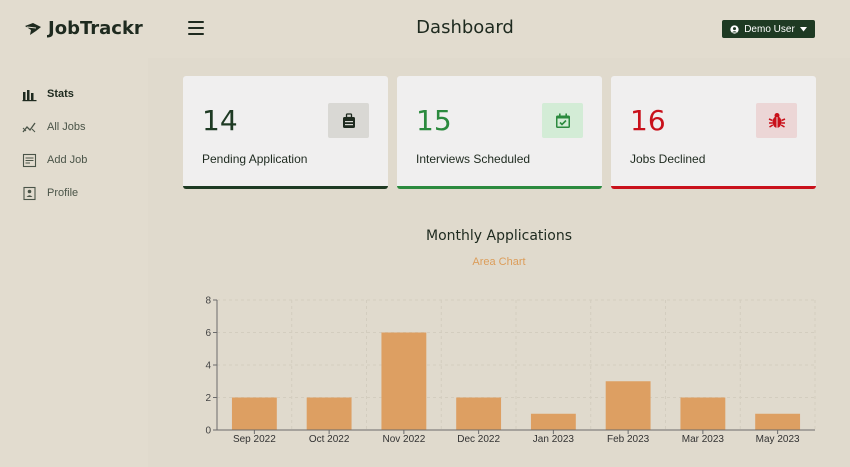 This screenshot has width=850, height=467. I want to click on bug-icon, so click(776, 120).